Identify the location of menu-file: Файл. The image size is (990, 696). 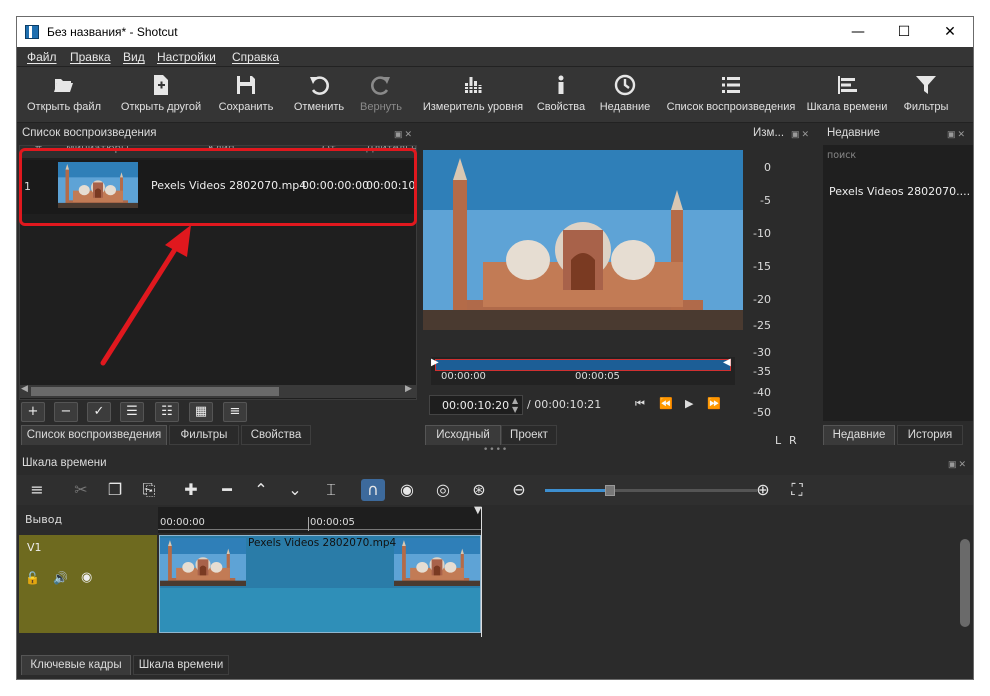
(42, 57).